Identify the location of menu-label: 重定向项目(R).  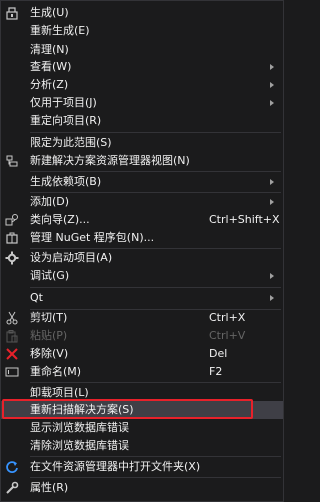
(66, 120).